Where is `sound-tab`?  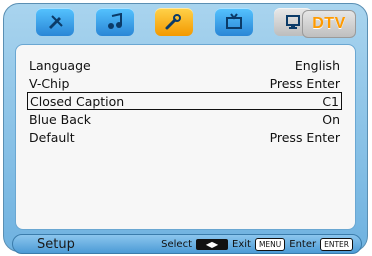
sound-tab is located at coordinates (115, 22).